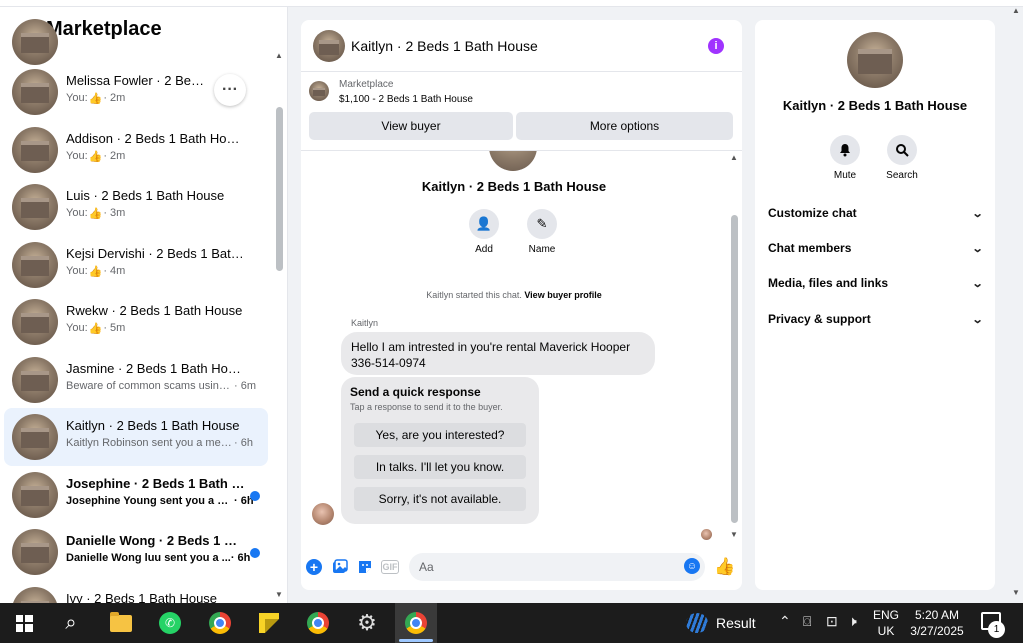 This screenshot has height=643, width=1023. Describe the element at coordinates (511, 3) in the screenshot. I see `top-strip` at that location.